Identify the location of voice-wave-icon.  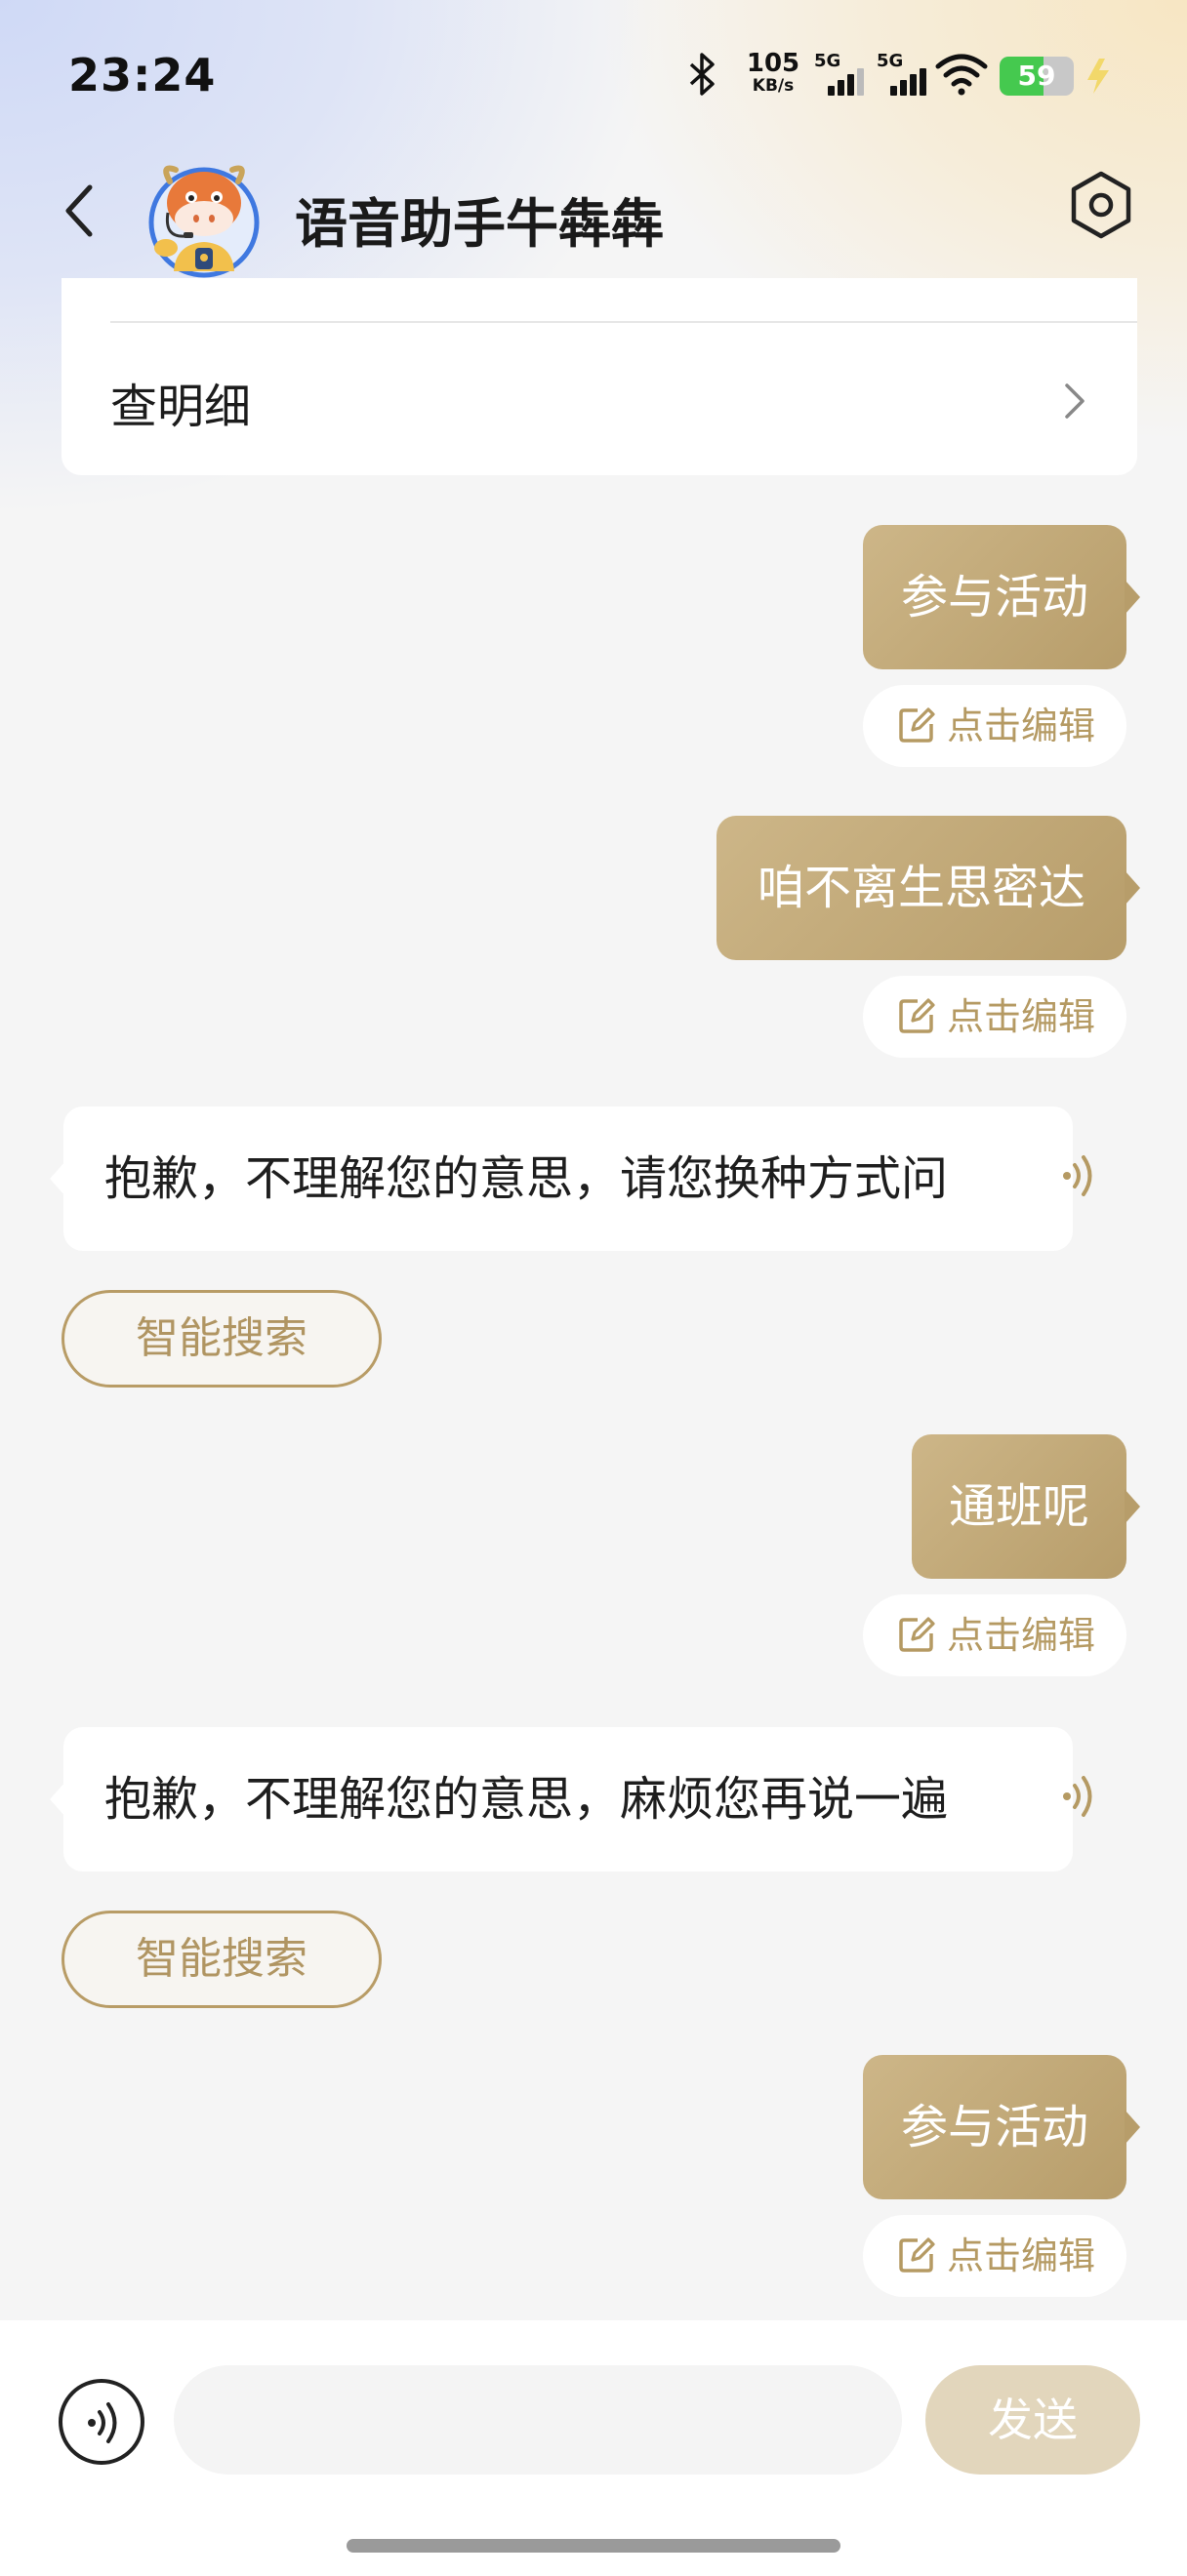
(102, 2422).